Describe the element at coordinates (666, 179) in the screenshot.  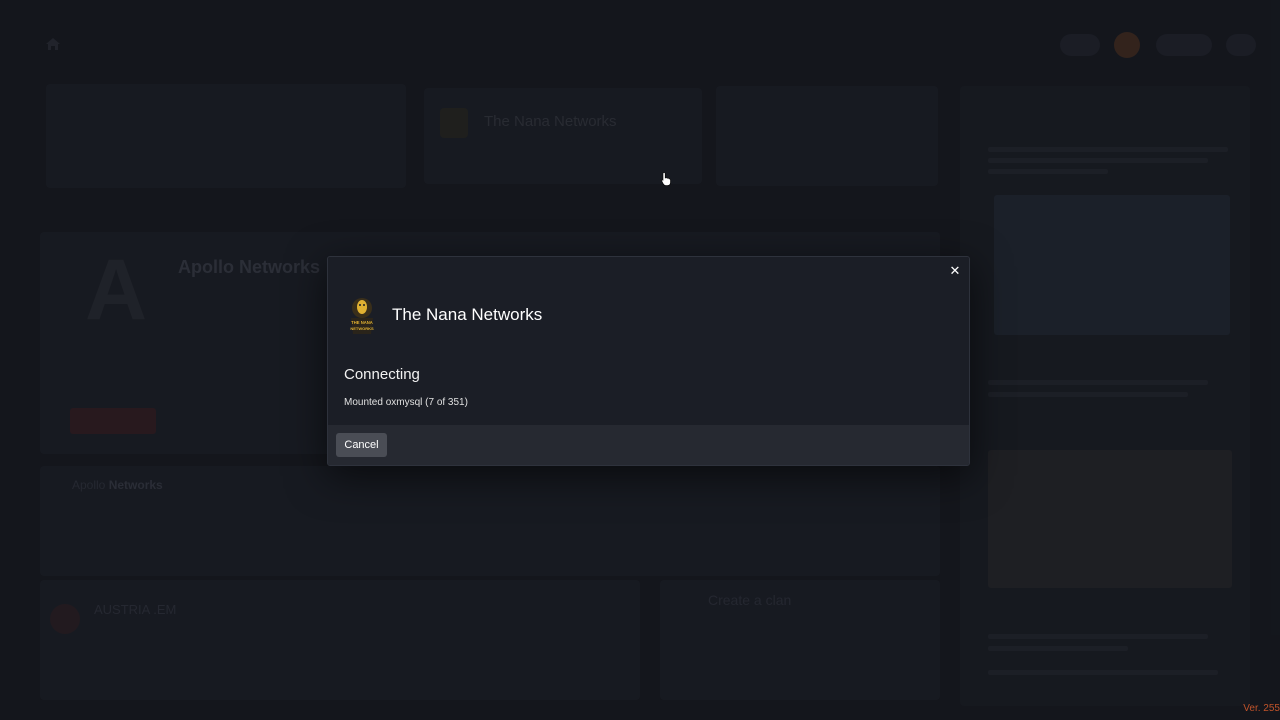
I see `hand-cursor-icon` at that location.